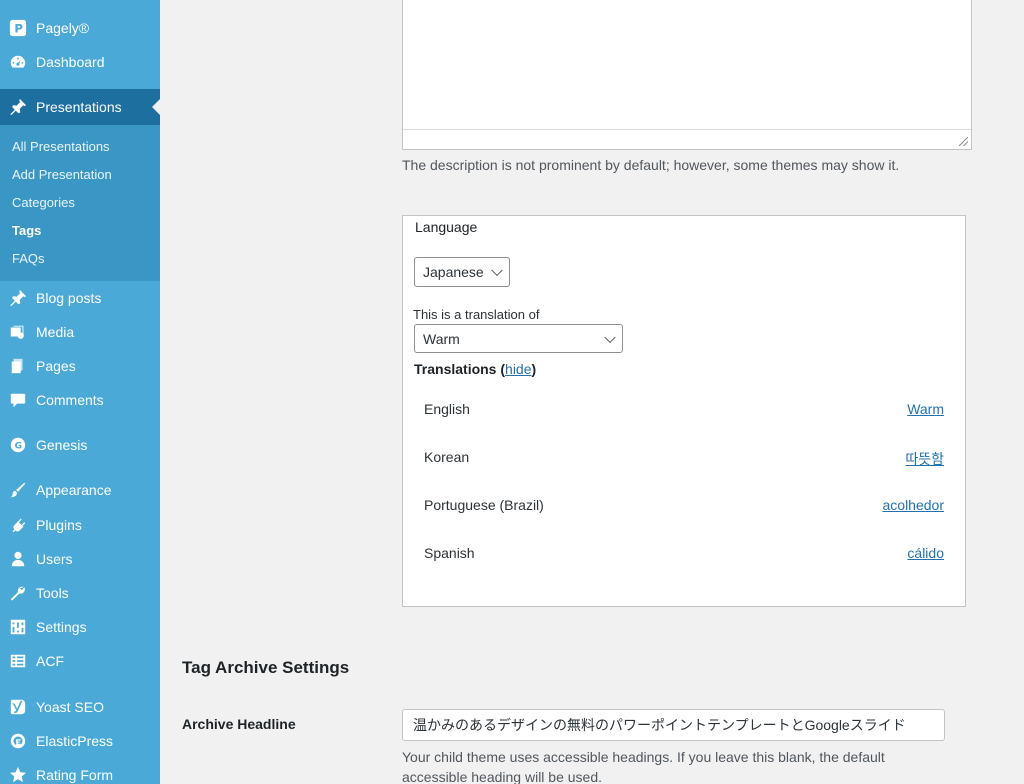 This screenshot has width=1024, height=784. Describe the element at coordinates (441, 338) in the screenshot. I see `translation-of-value: Warm` at that location.